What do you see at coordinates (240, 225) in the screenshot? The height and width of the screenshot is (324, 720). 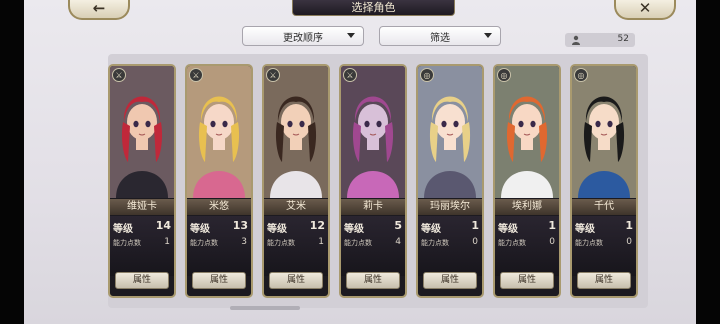 I see `level-value: 13` at bounding box center [240, 225].